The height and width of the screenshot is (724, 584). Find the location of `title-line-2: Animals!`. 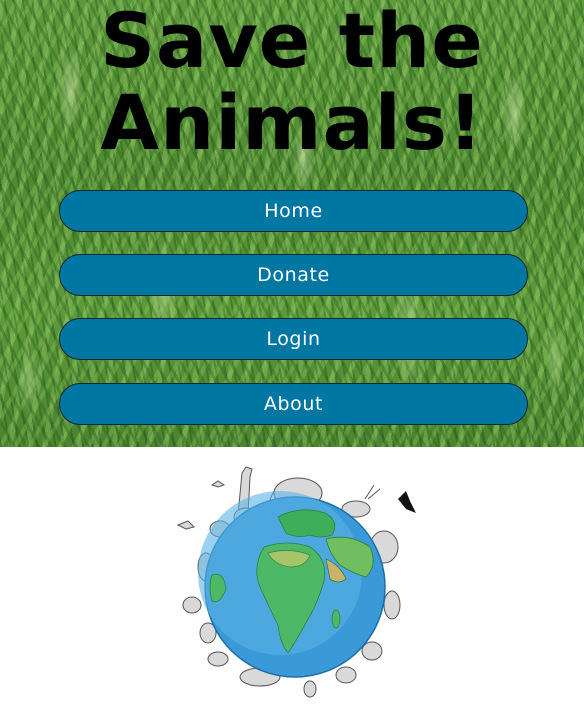

title-line-2: Animals! is located at coordinates (292, 122).